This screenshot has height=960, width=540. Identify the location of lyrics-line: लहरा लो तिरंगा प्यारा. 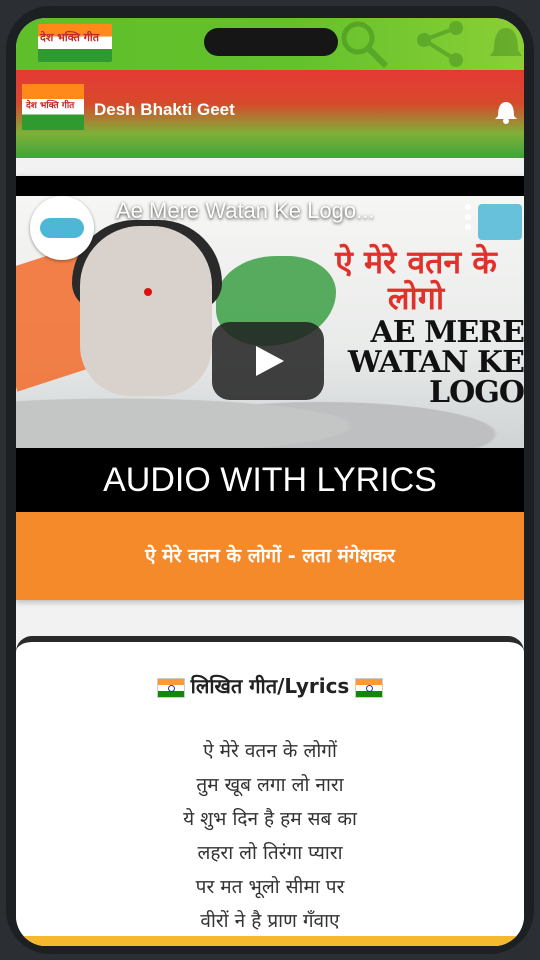
(270, 853).